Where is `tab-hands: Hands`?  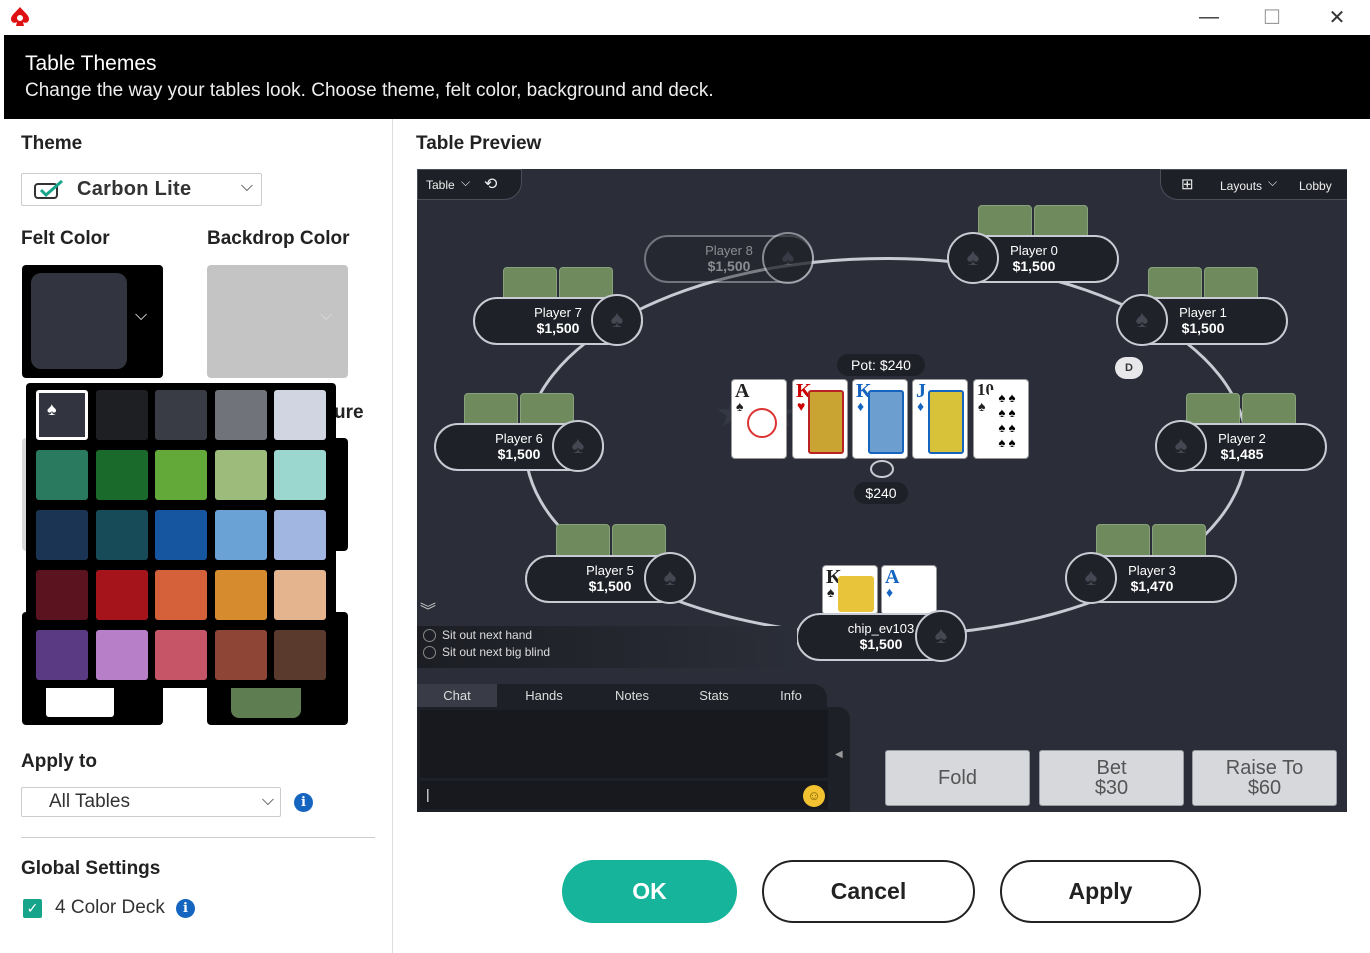 tab-hands: Hands is located at coordinates (544, 695).